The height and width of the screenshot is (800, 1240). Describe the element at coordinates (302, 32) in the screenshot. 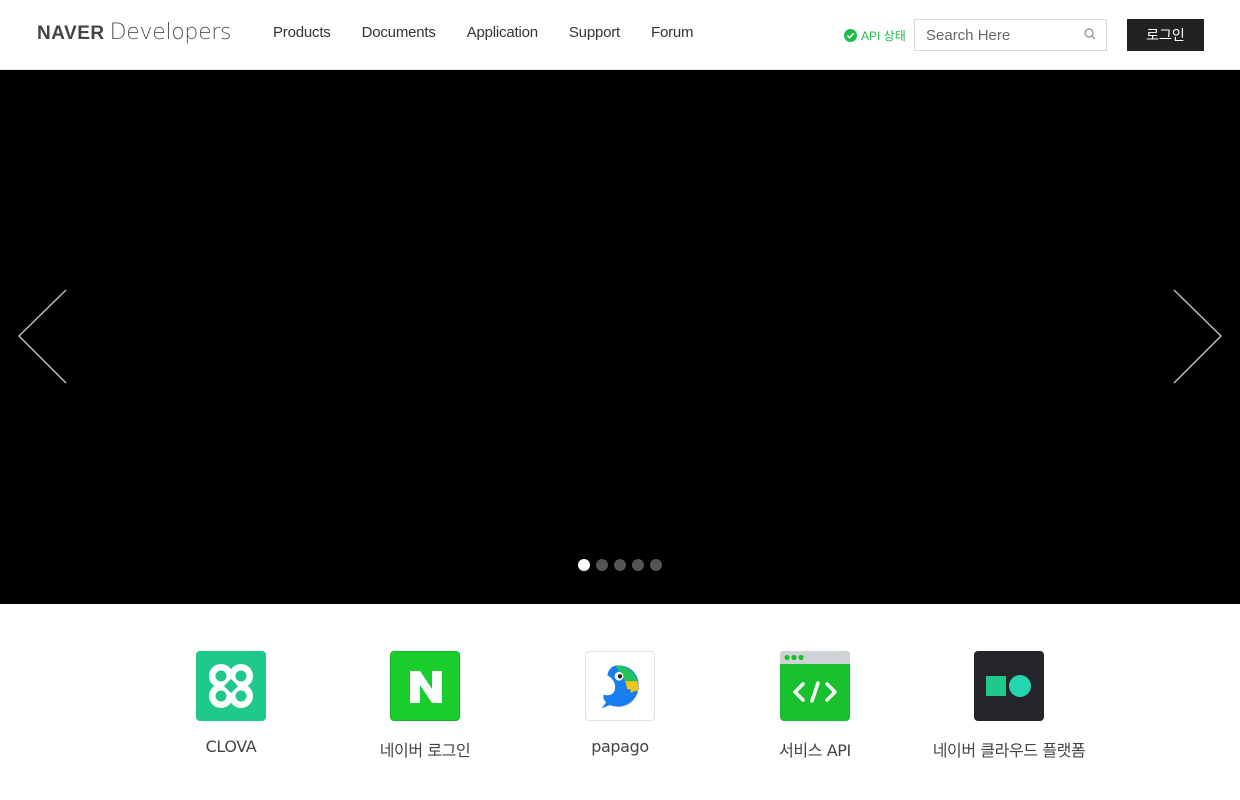

I see `nav-products: Products` at that location.